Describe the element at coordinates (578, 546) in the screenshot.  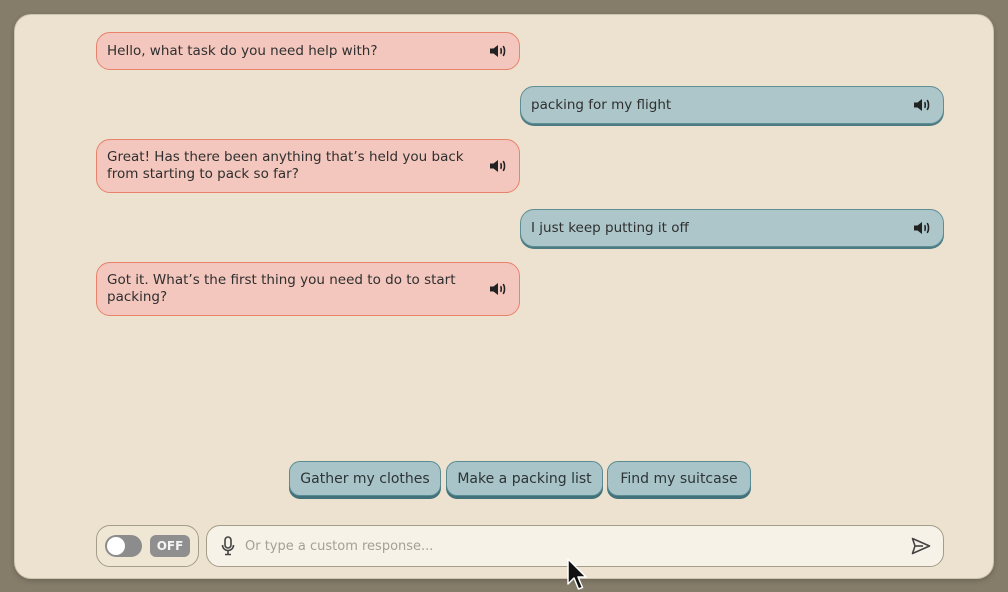
I see `custom-response-input` at that location.